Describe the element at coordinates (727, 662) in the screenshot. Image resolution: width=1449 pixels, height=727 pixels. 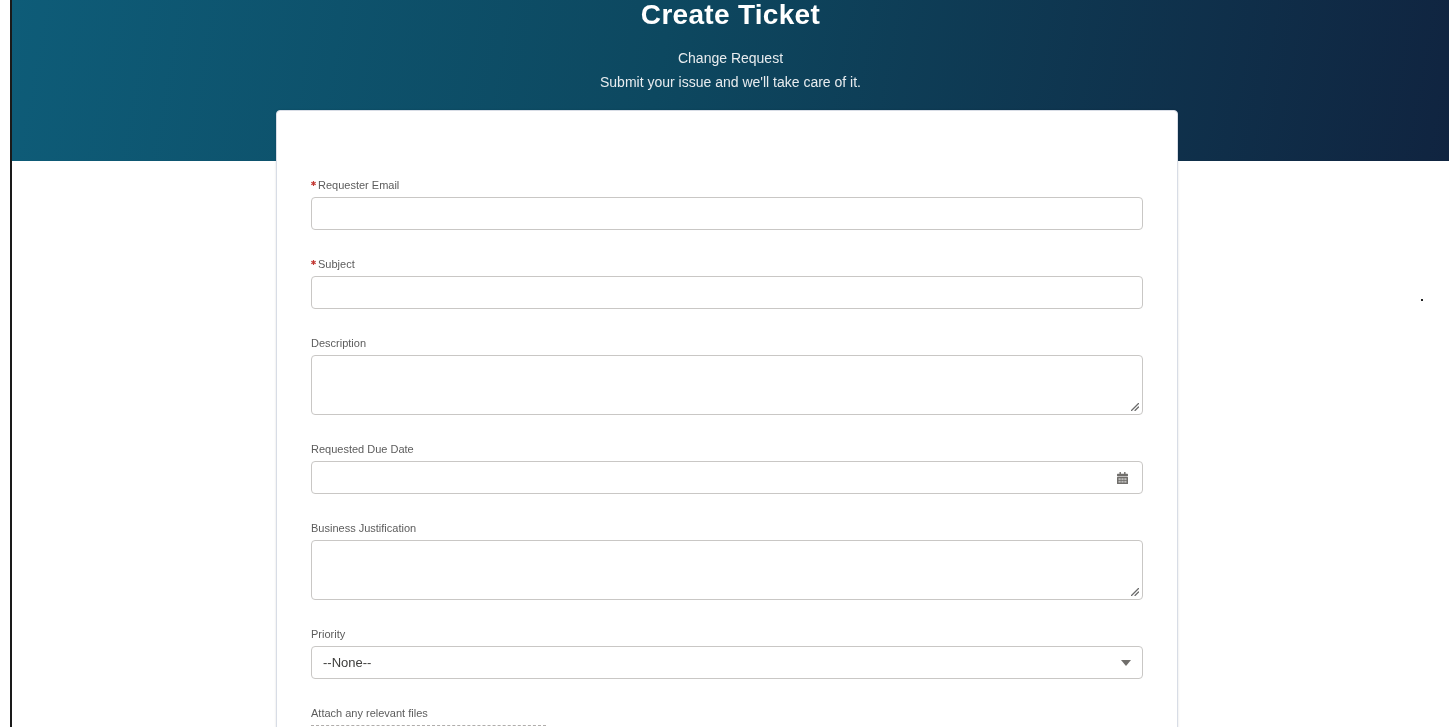
I see `select-field: --None--` at that location.